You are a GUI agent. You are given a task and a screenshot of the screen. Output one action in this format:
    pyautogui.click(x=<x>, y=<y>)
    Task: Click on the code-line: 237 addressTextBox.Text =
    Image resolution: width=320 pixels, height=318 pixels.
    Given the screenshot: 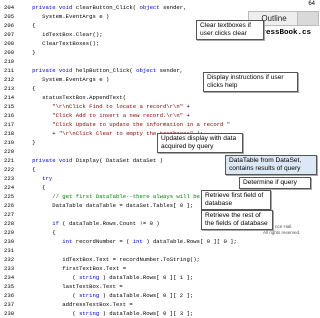 What is the action you would take?
    pyautogui.click(x=120, y=304)
    